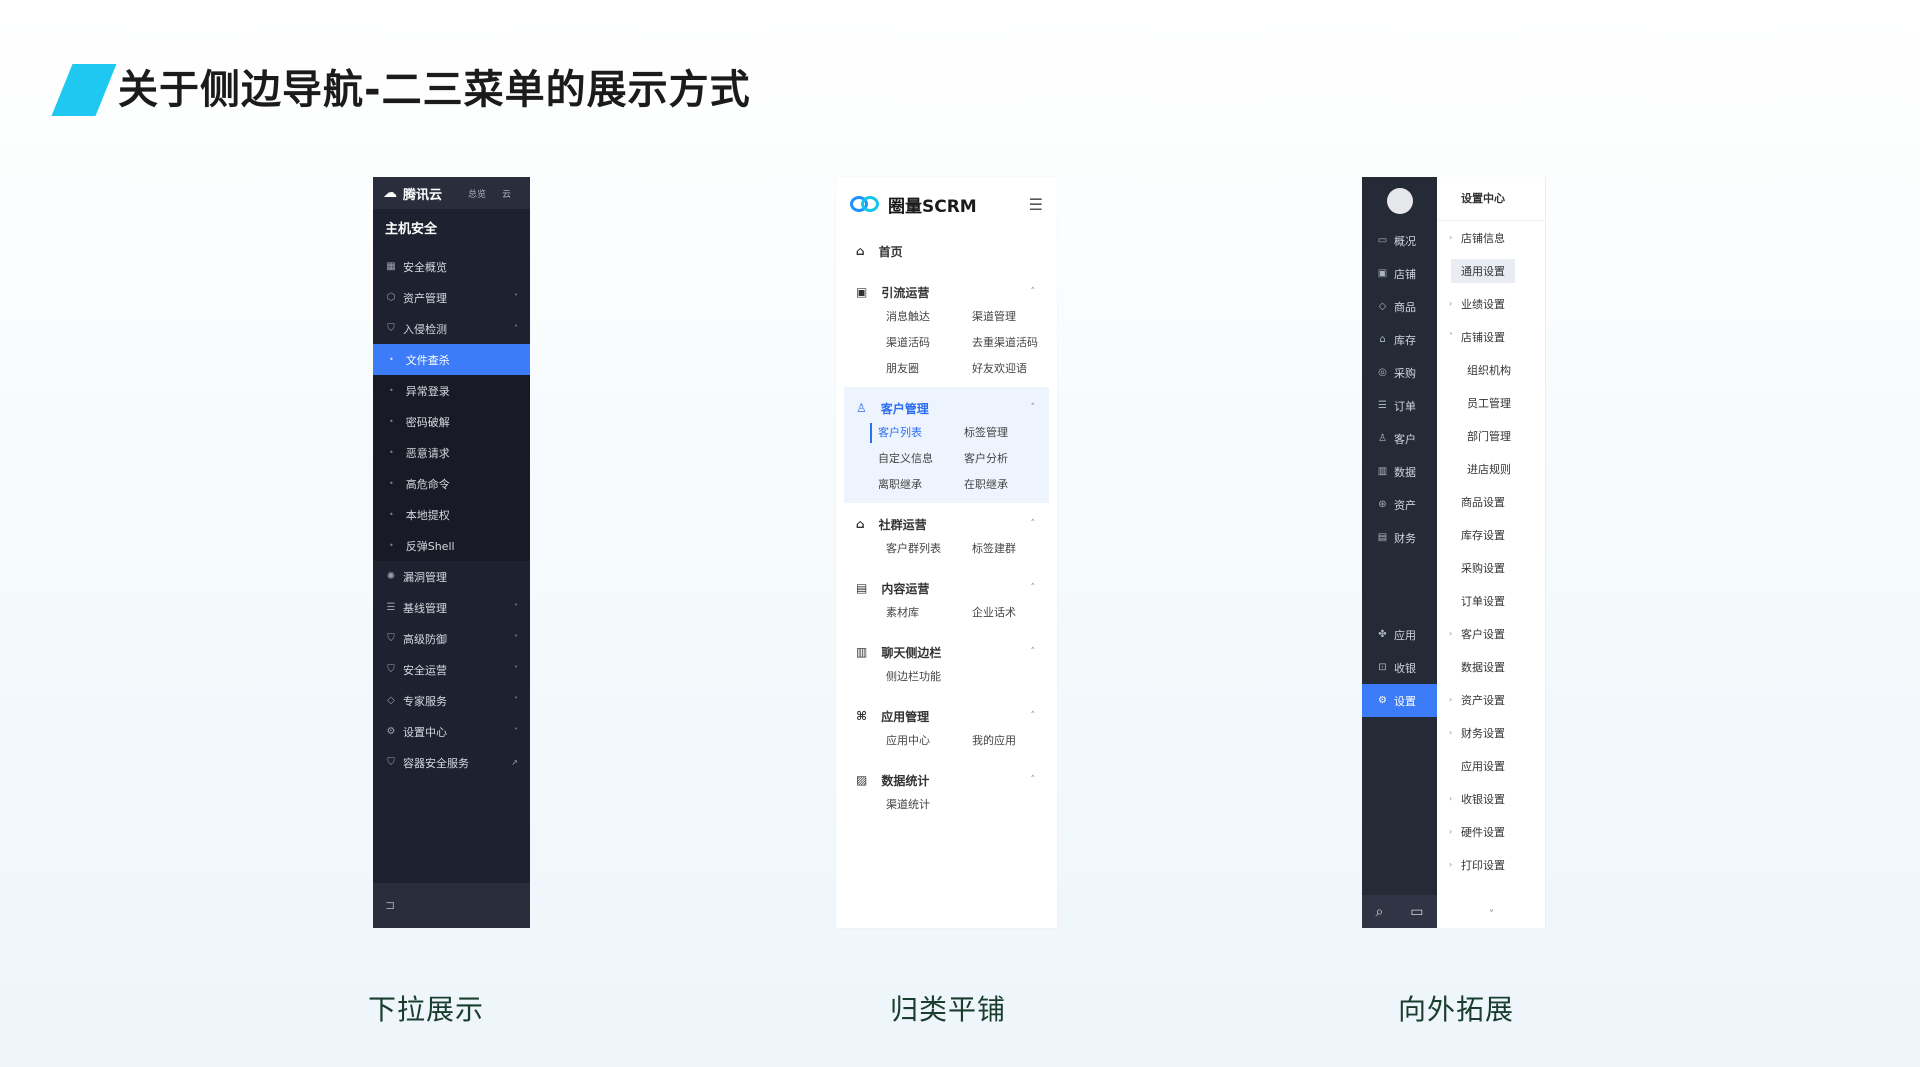 The image size is (1920, 1067). I want to click on sidebar-item: ⛉ 入侵检测 ˄, so click(451, 328).